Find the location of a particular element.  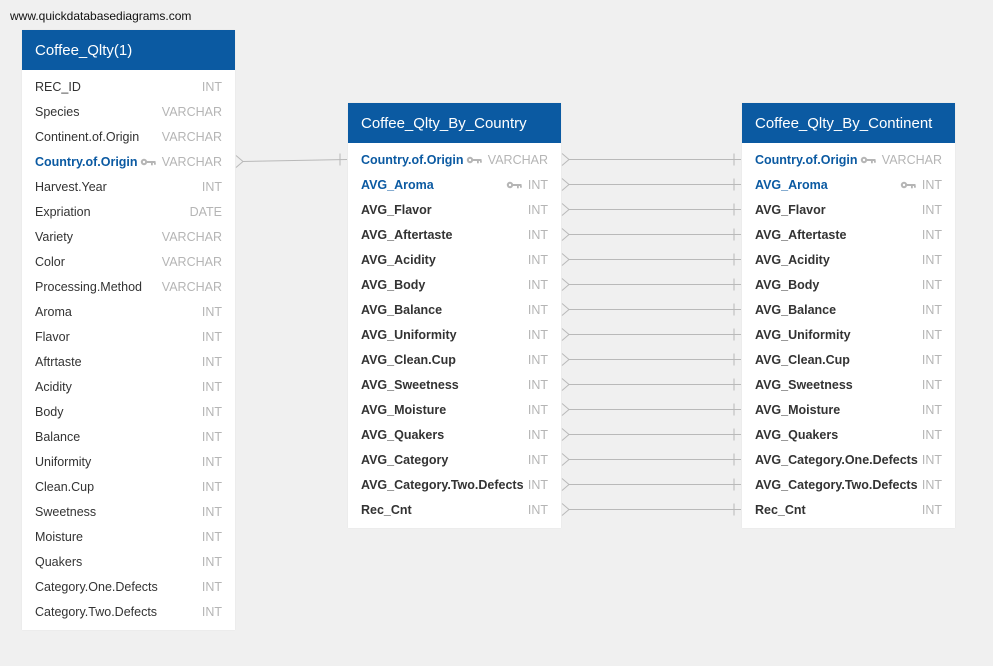

field-name: AVG_Uniformity is located at coordinates (409, 334).